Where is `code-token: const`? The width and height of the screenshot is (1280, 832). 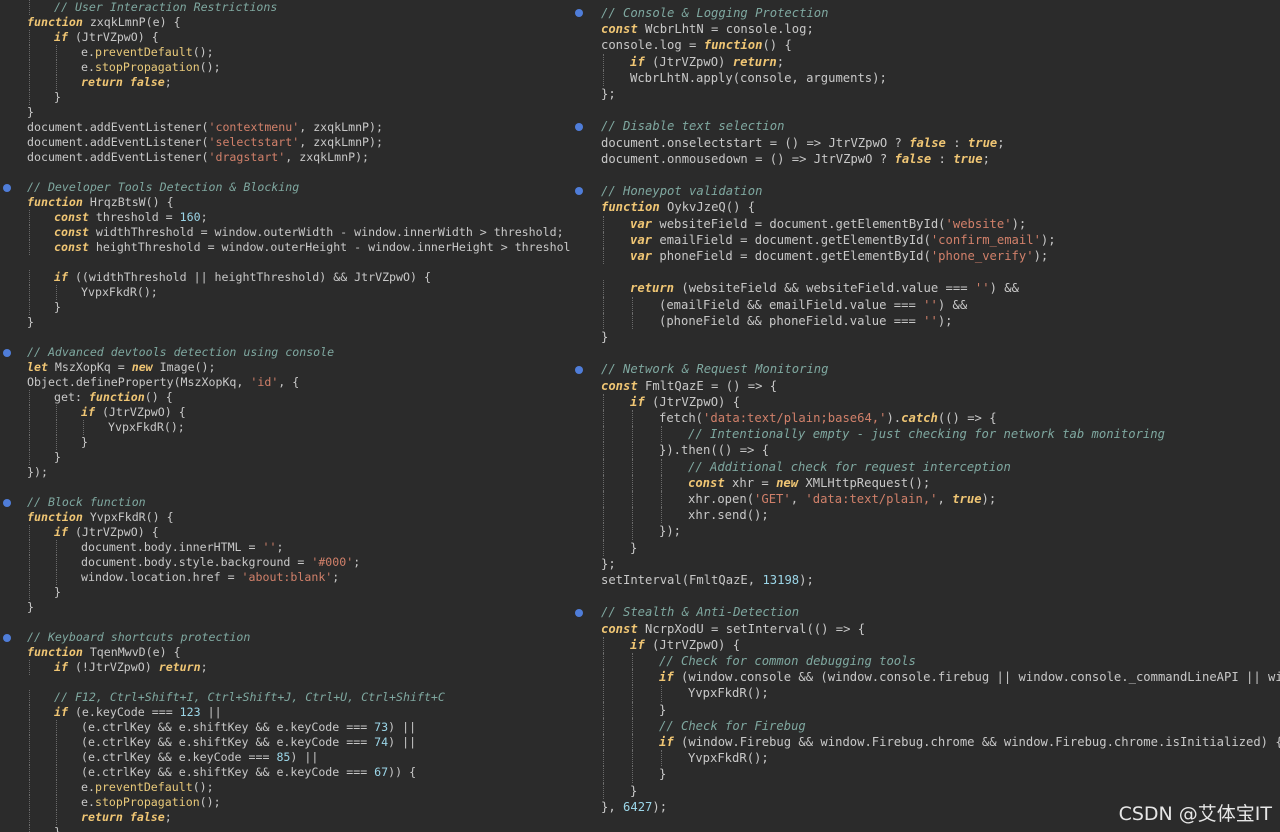 code-token: const is located at coordinates (71, 232).